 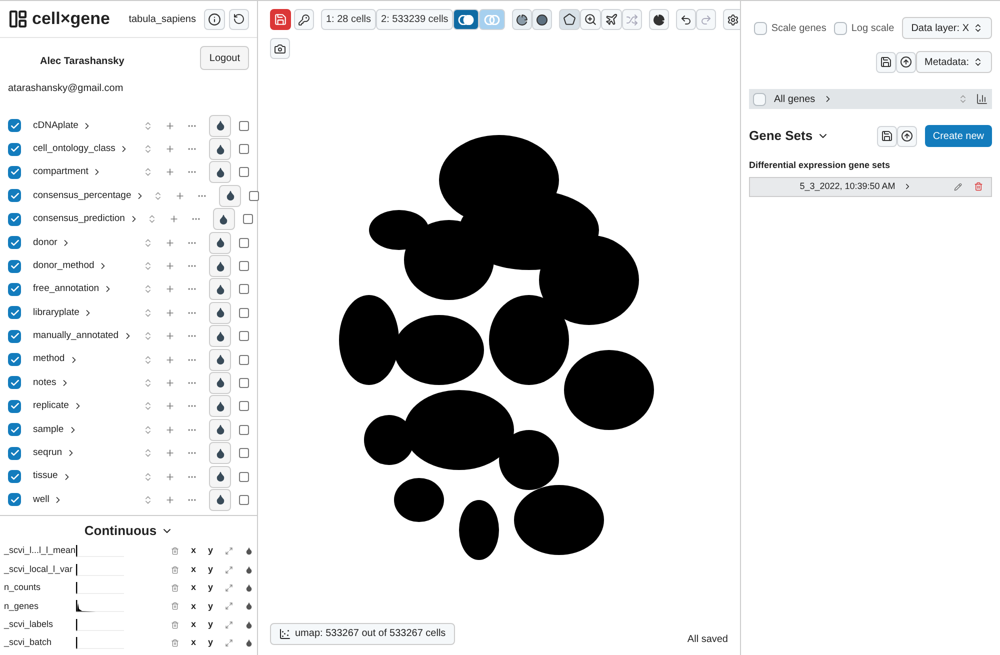 I want to click on cellset-button: 2: 533239 cells, so click(x=415, y=19).